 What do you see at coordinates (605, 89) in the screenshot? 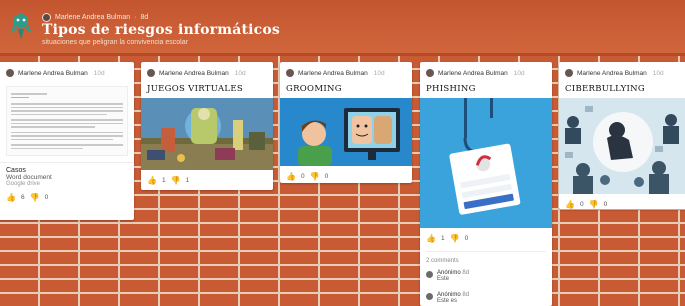
I see `post-title: CIBERBULLYING` at bounding box center [605, 89].